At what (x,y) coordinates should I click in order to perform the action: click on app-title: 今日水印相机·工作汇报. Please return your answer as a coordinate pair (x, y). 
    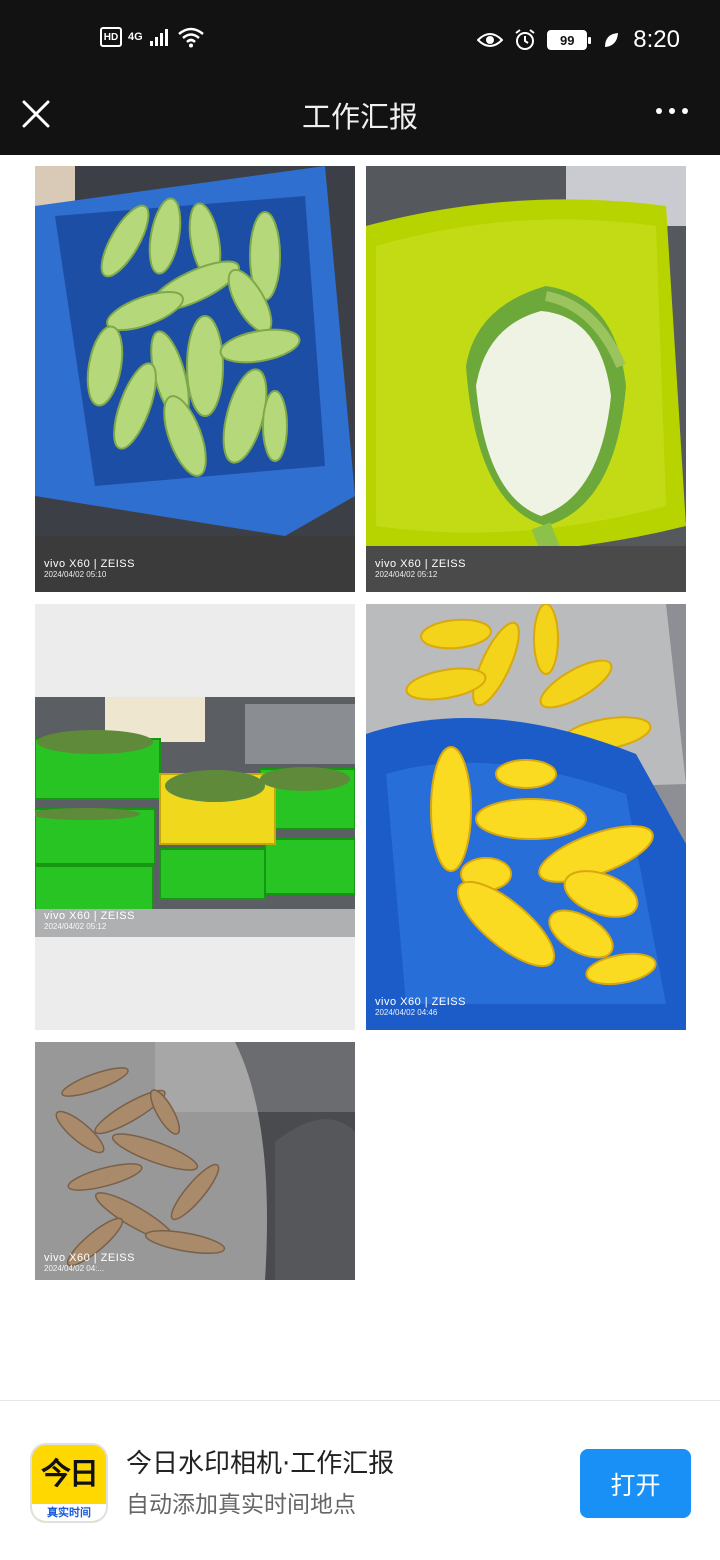
    Looking at the image, I should click on (260, 1464).